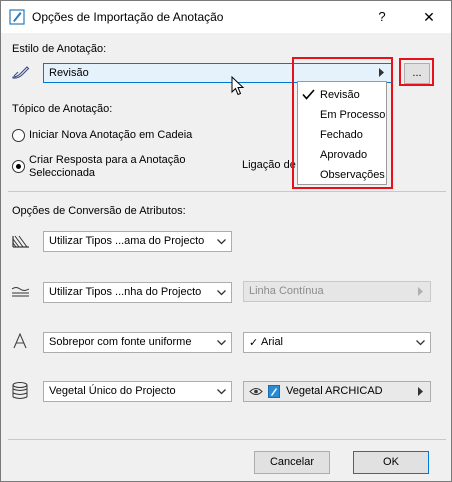 The image size is (452, 482). I want to click on title-bar: Opções de Importação de Anotação ? ✕, so click(226, 17).